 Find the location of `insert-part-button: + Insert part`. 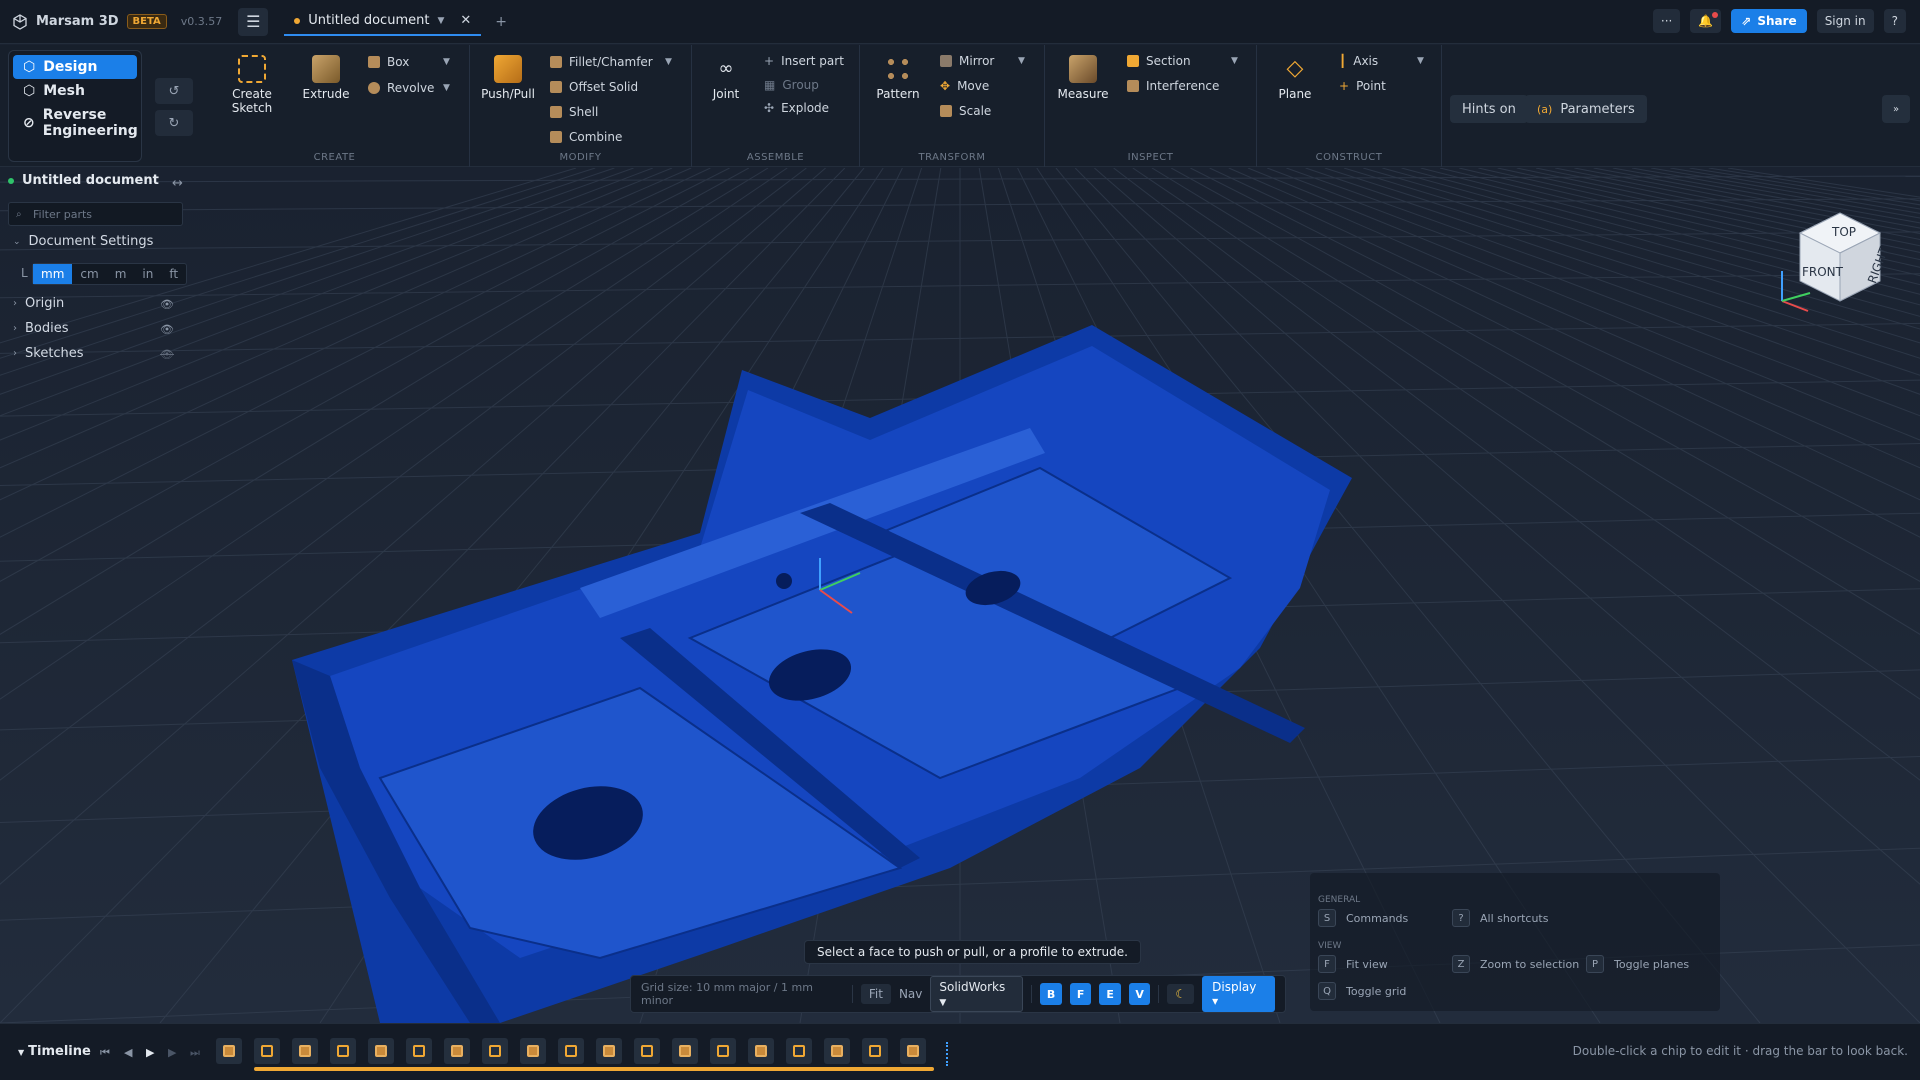

insert-part-button: + Insert part is located at coordinates (804, 61).